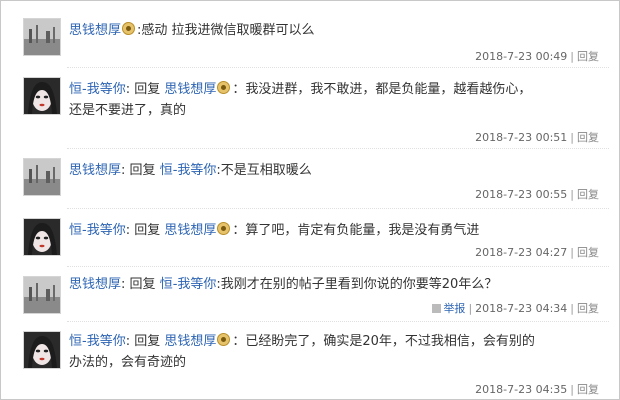  What do you see at coordinates (128, 110) in the screenshot?
I see `reply-text-line2: 还是不要进了，真的` at bounding box center [128, 110].